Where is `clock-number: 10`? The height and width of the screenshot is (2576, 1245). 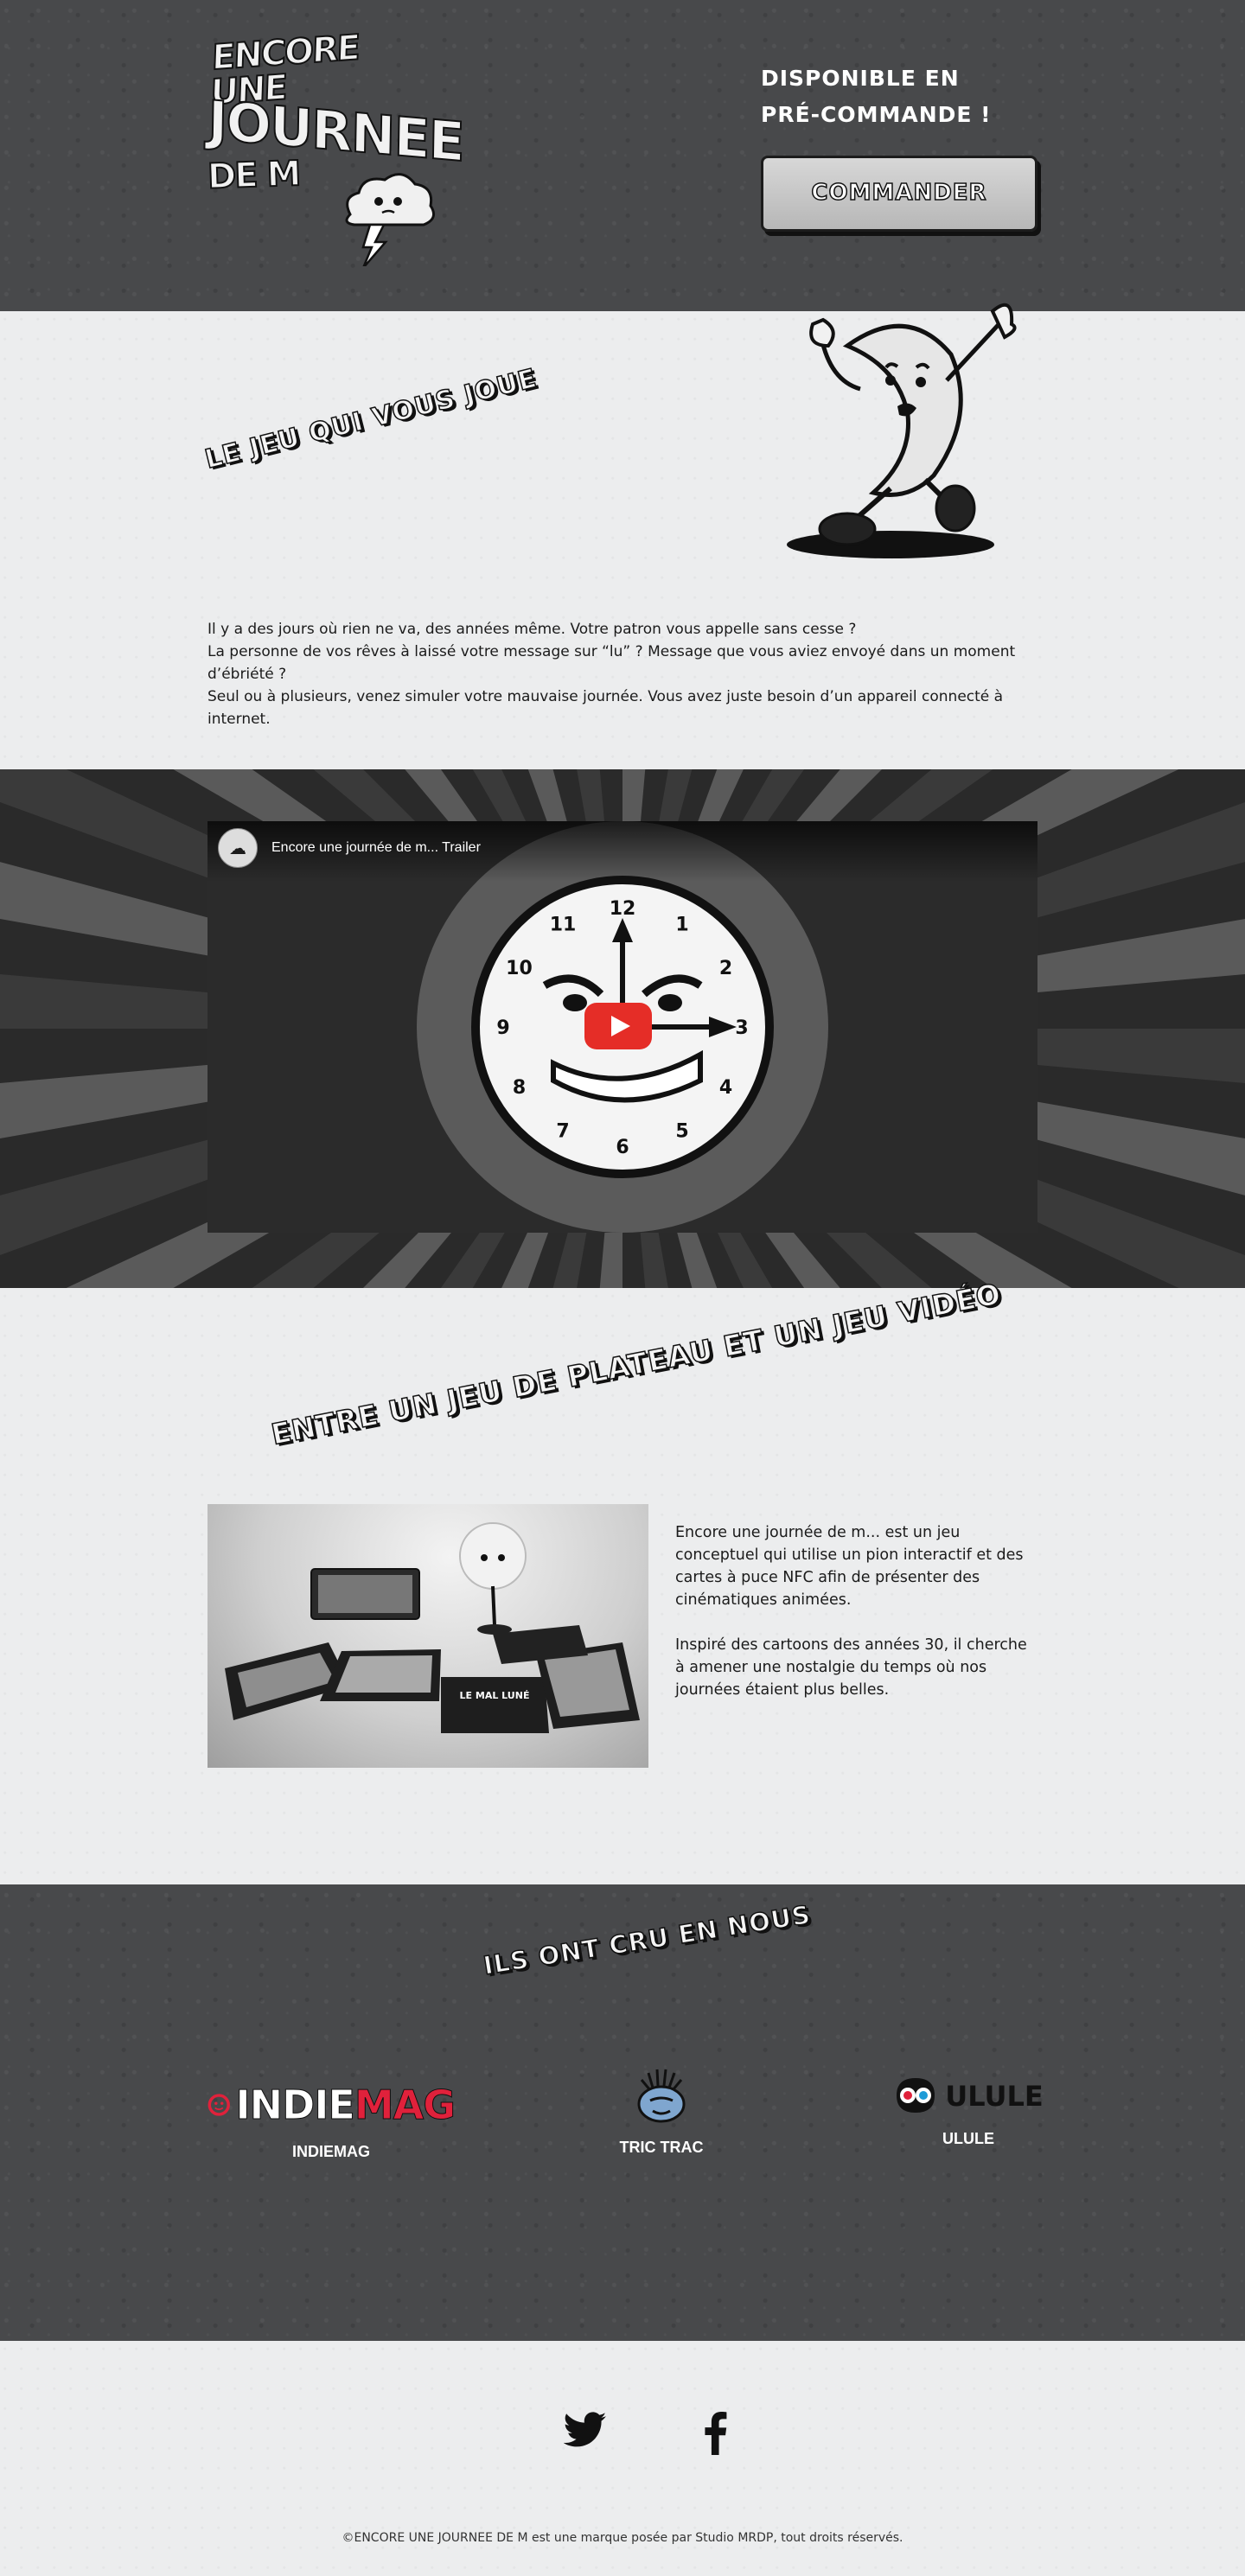
clock-number: 10 is located at coordinates (519, 968).